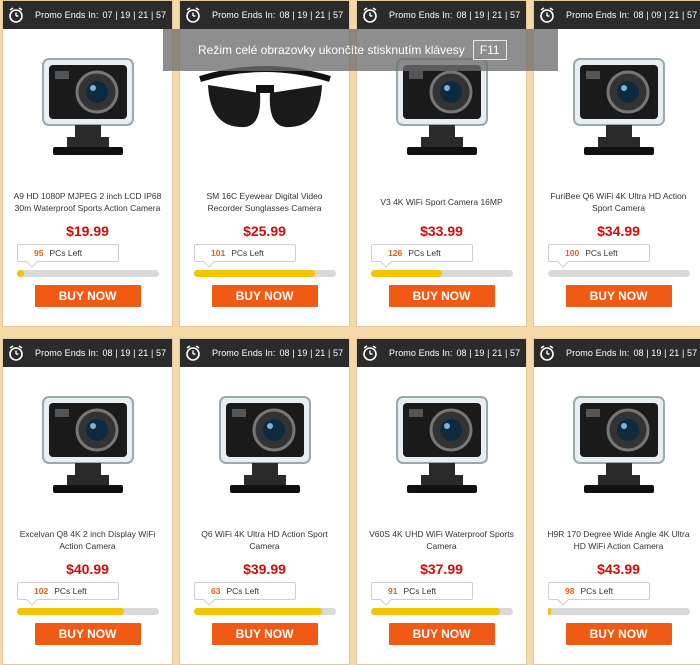 The image size is (700, 665). I want to click on stock-left-badge: 63 PCs Left, so click(245, 591).